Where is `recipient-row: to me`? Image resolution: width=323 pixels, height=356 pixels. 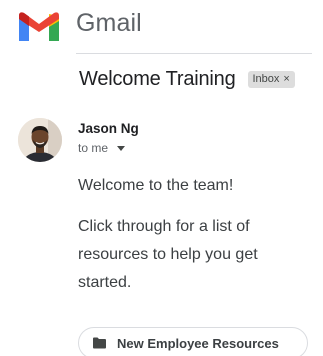 recipient-row: to me is located at coordinates (102, 148).